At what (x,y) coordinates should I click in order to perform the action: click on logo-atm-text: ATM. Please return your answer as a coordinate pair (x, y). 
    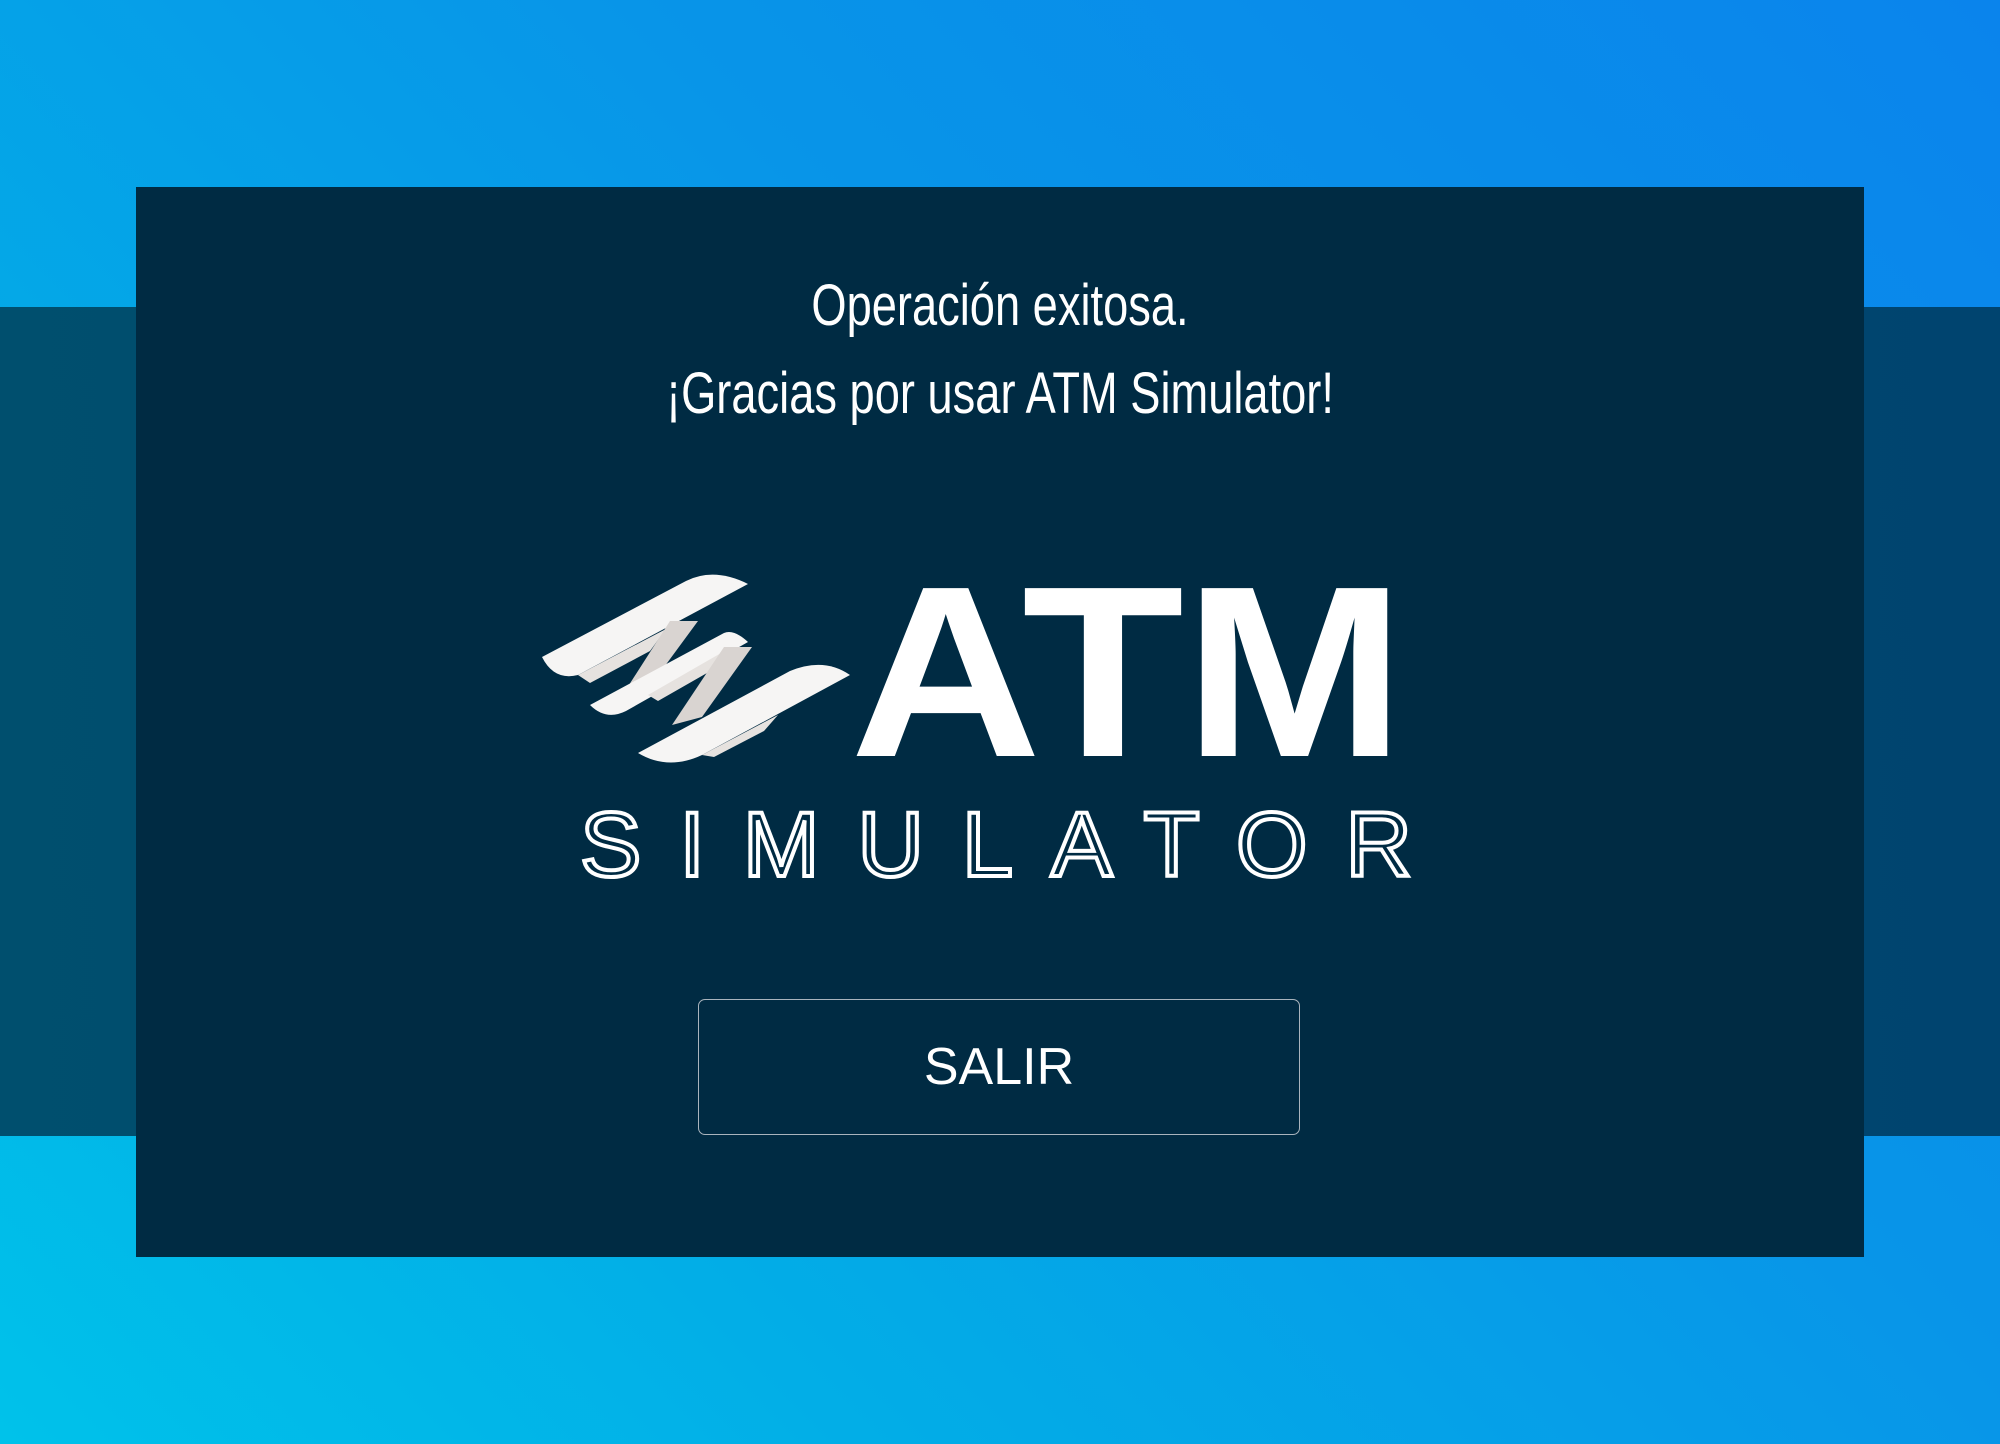
    Looking at the image, I should click on (1127, 661).